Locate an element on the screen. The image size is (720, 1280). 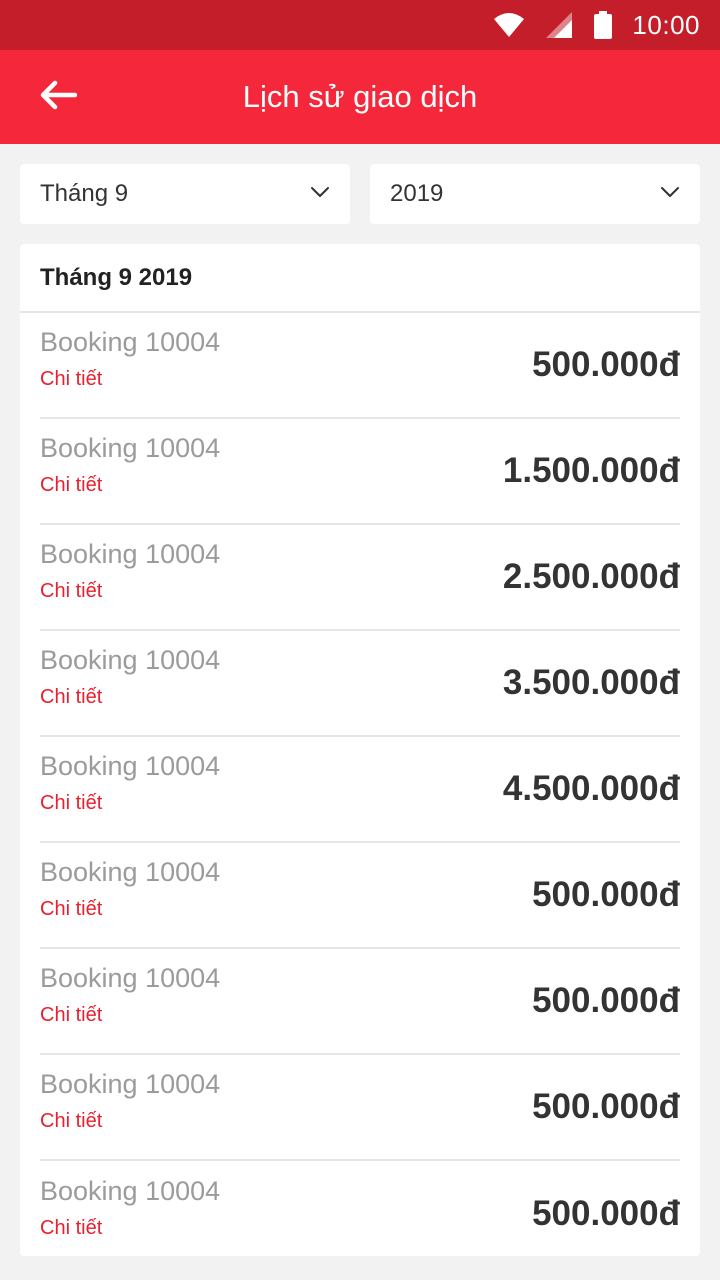
transaction-row: Booking 10004 Chi tiết 3.500.000đ is located at coordinates (360, 684).